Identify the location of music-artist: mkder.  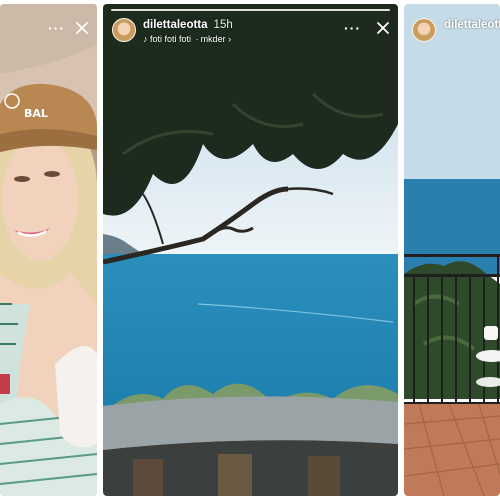
(213, 39).